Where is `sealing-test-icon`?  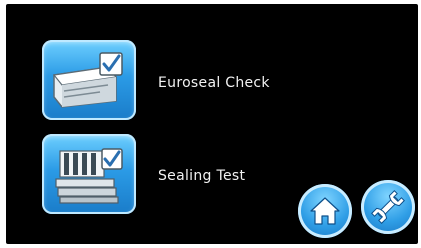 sealing-test-icon is located at coordinates (89, 176).